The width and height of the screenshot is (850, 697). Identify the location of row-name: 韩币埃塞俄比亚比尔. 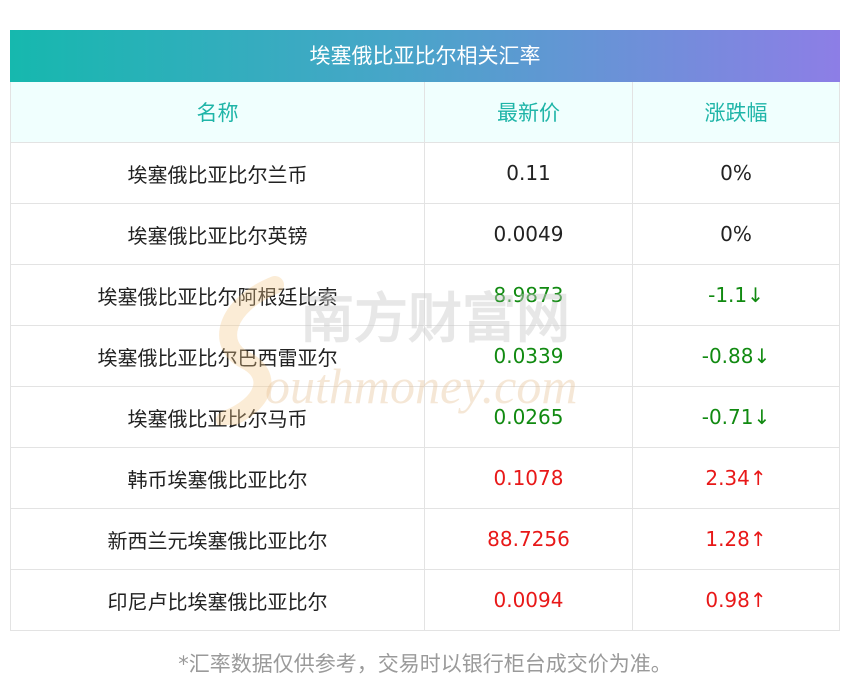
(217, 478).